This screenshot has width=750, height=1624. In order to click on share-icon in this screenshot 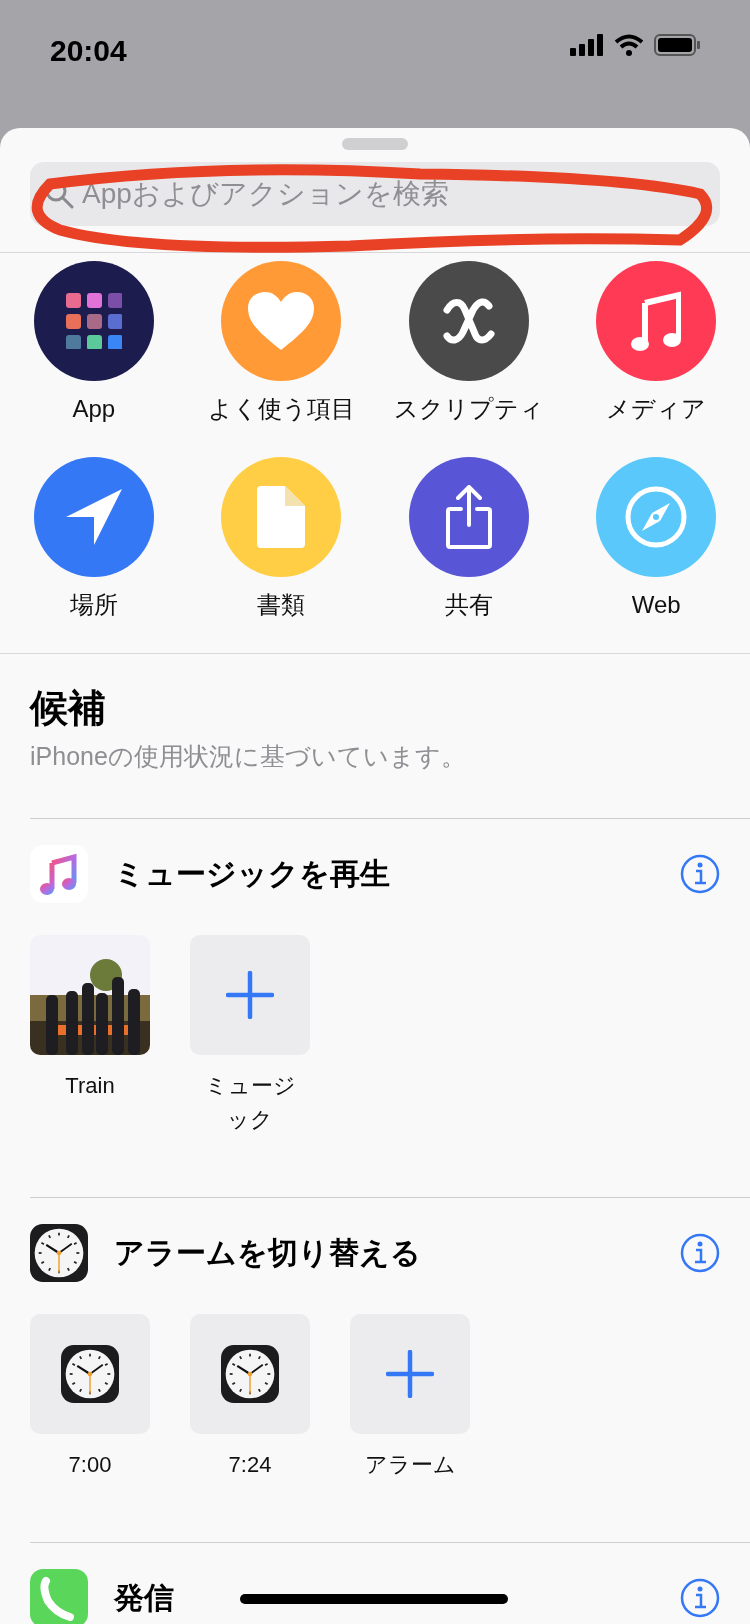, I will do `click(468, 517)`.